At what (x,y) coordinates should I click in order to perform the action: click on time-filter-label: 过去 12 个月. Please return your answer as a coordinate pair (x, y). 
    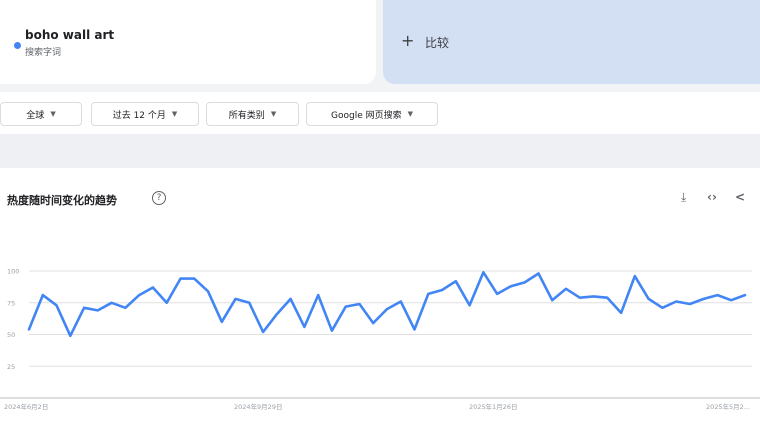
    Looking at the image, I should click on (139, 115).